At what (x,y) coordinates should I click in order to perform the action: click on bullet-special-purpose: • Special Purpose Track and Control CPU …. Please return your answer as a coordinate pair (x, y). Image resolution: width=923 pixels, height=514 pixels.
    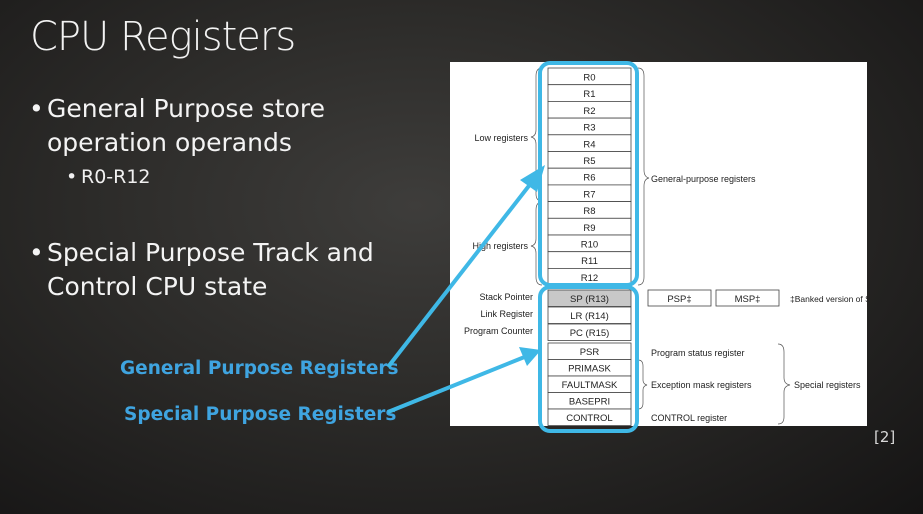
    Looking at the image, I should click on (228, 270).